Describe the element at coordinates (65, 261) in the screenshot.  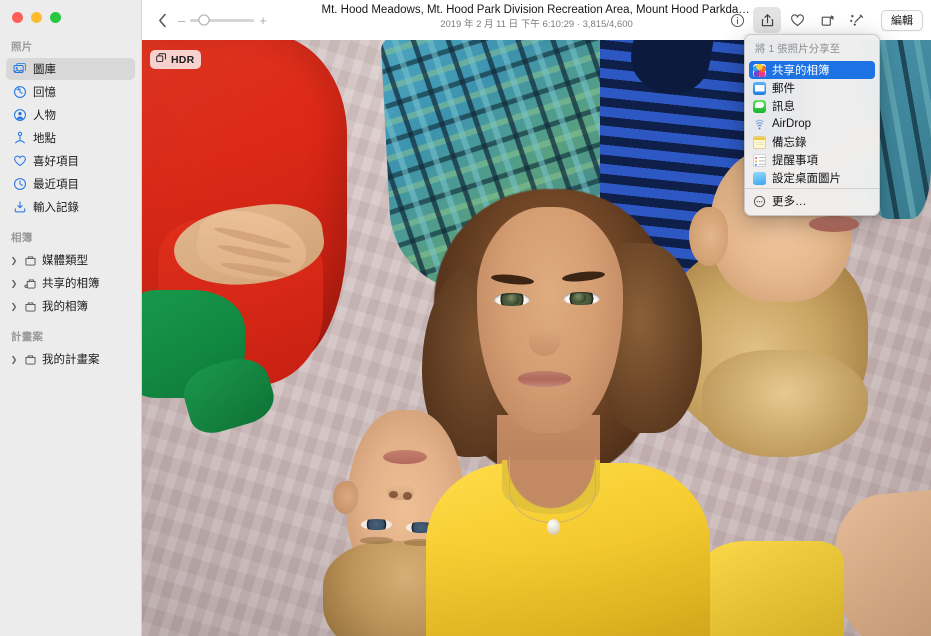
I see `sidebar-item-label: 媒體類型` at that location.